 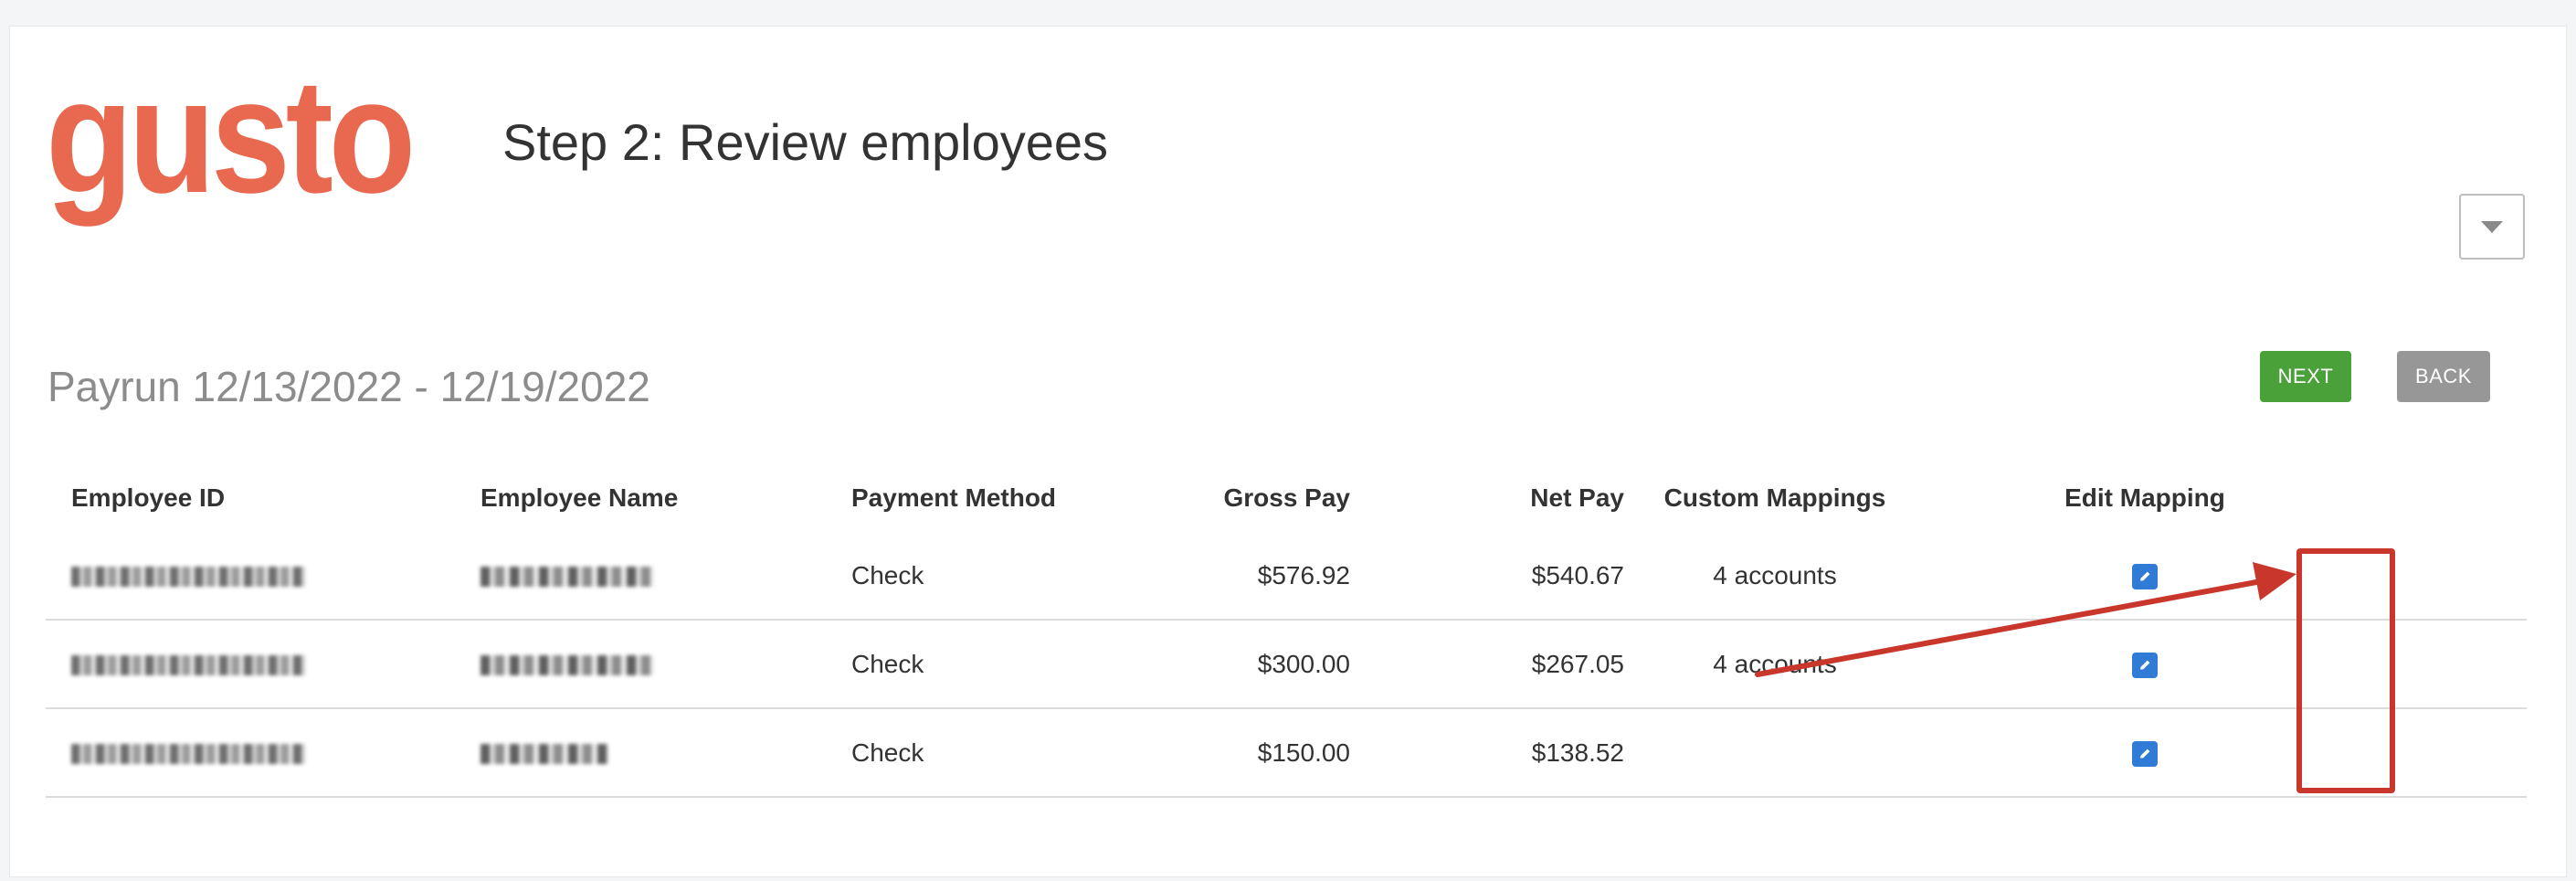 I want to click on options-dropdown-button, so click(x=2492, y=227).